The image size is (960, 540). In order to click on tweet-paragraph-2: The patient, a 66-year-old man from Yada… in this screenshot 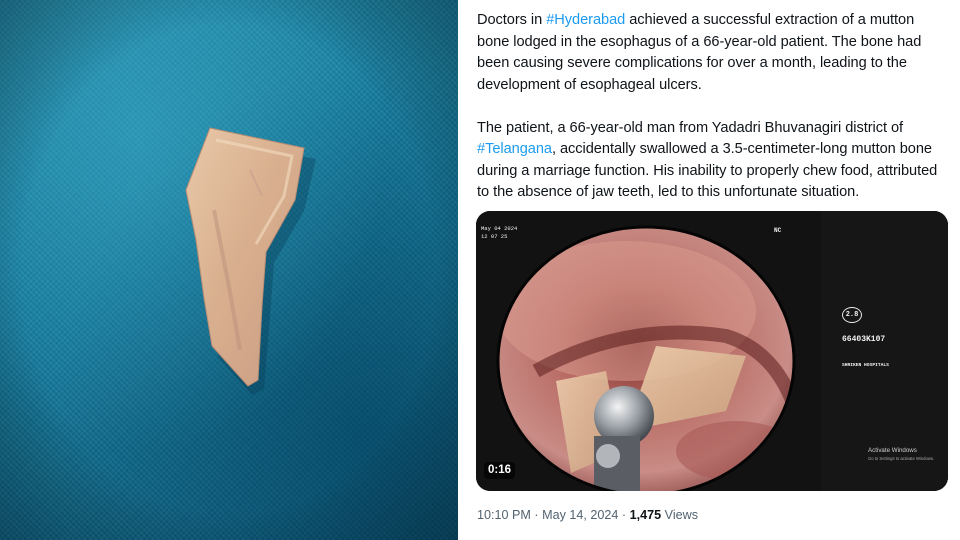, I will do `click(713, 161)`.